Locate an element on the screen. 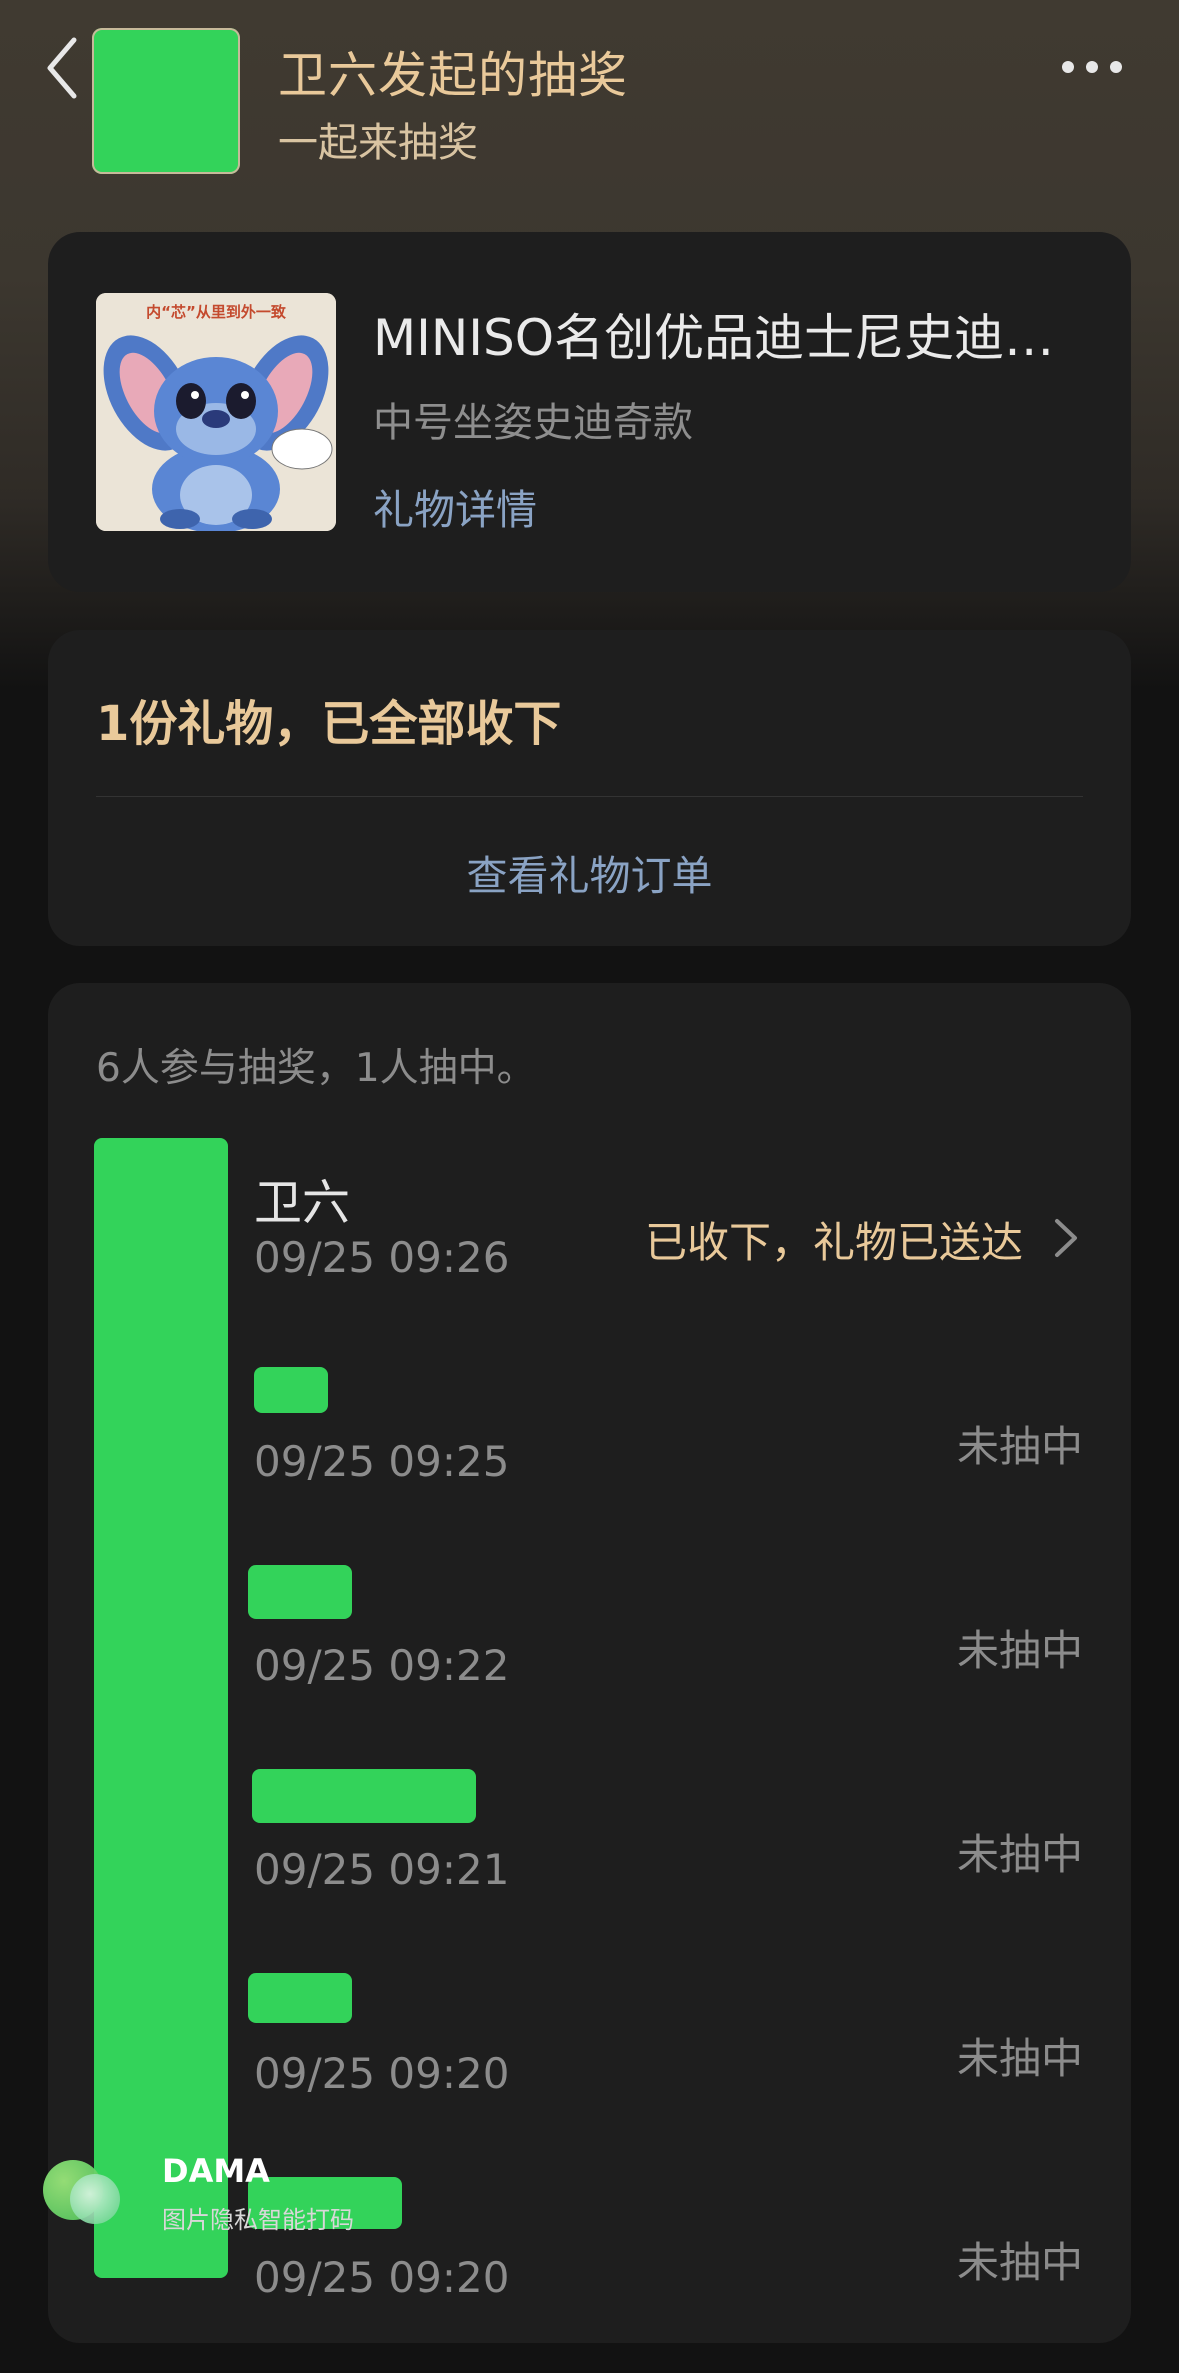  gift-status-text: 1份礼物，已全部收下 is located at coordinates (329, 724).